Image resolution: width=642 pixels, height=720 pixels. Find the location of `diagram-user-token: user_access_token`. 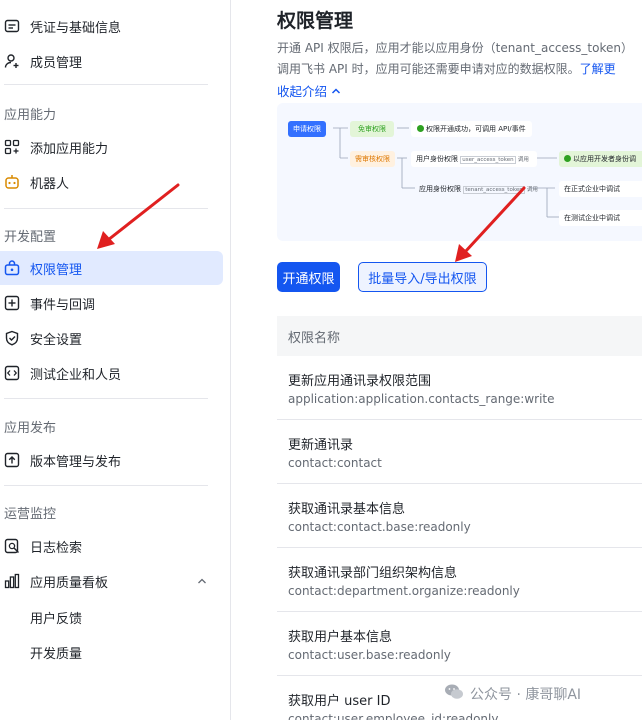

diagram-user-token: user_access_token is located at coordinates (488, 160).